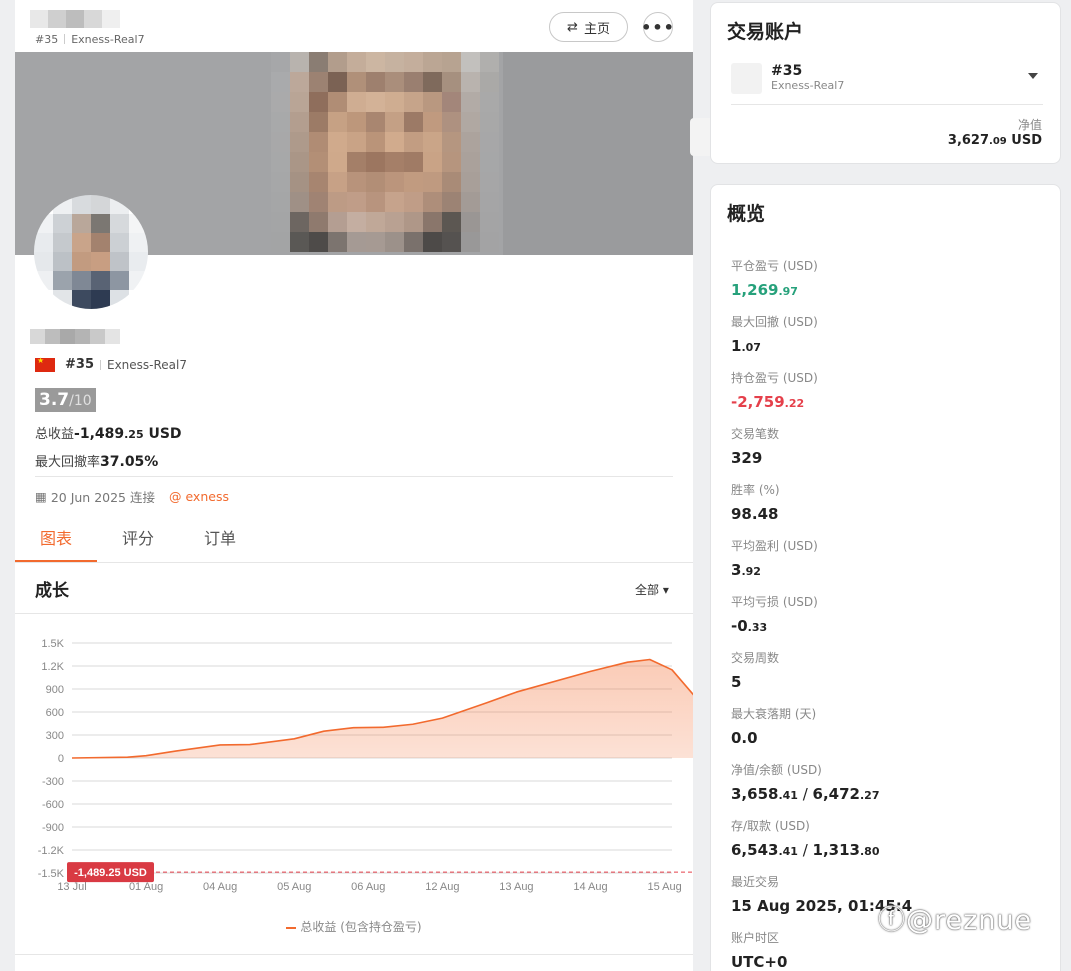 The height and width of the screenshot is (971, 1071). I want to click on overview-item-value: 0.0, so click(744, 738).